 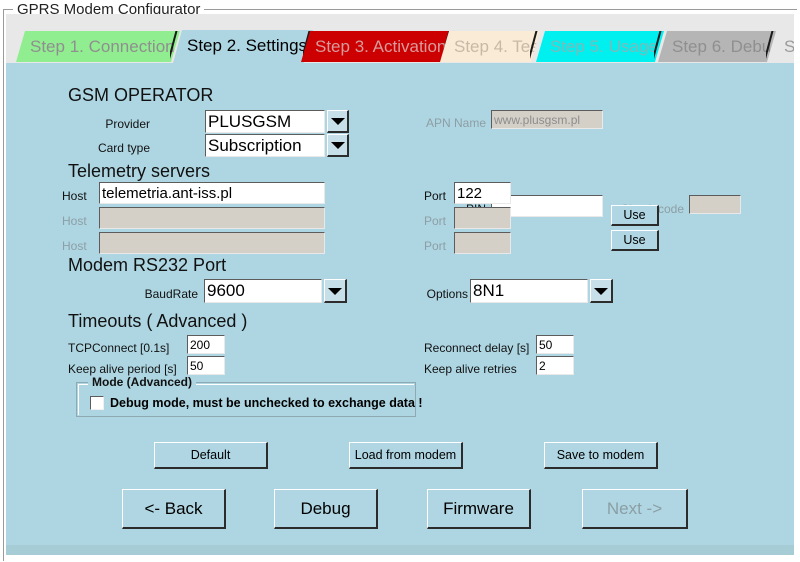 What do you see at coordinates (555, 344) in the screenshot?
I see `reconnect-delay-input` at bounding box center [555, 344].